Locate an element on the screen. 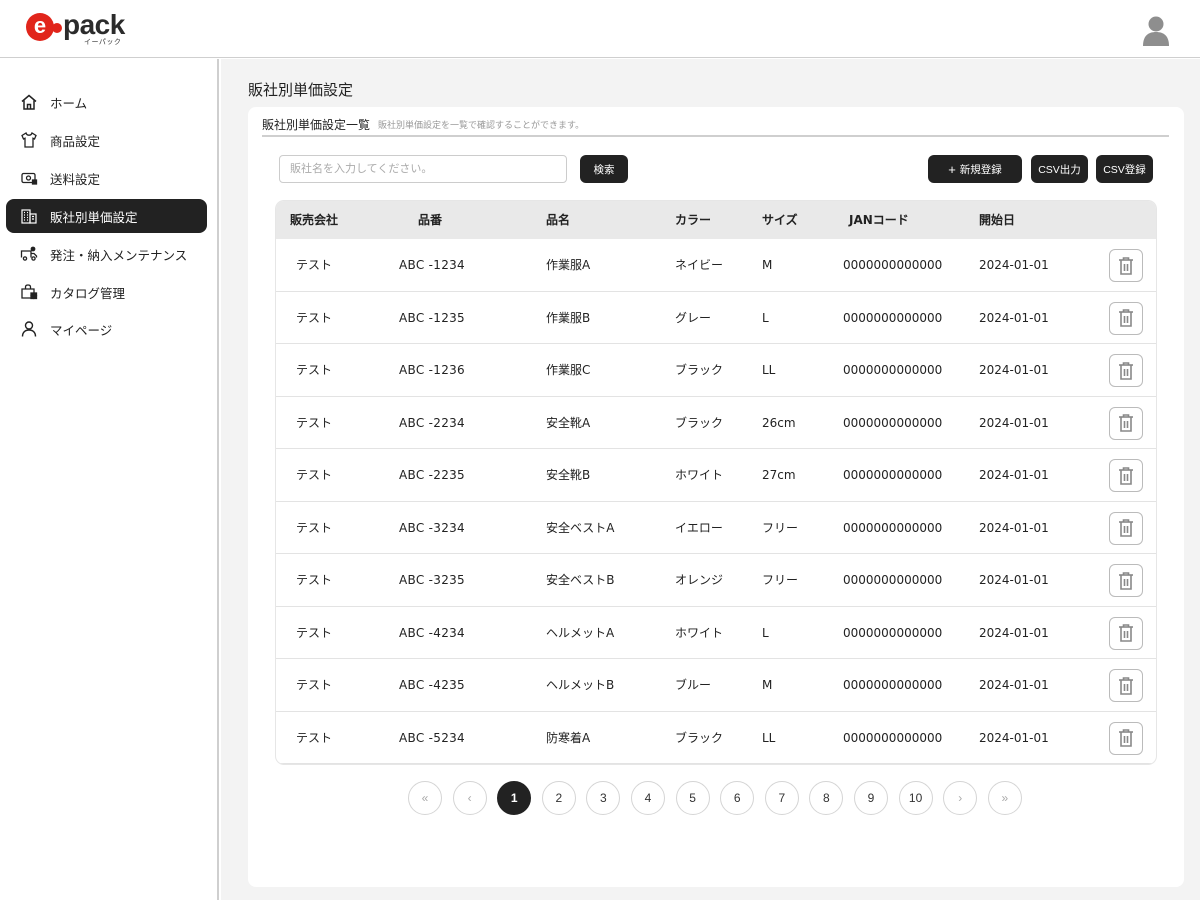 The height and width of the screenshot is (900, 1200). sidebar-item-product-settings: 商品設定 is located at coordinates (106, 140).